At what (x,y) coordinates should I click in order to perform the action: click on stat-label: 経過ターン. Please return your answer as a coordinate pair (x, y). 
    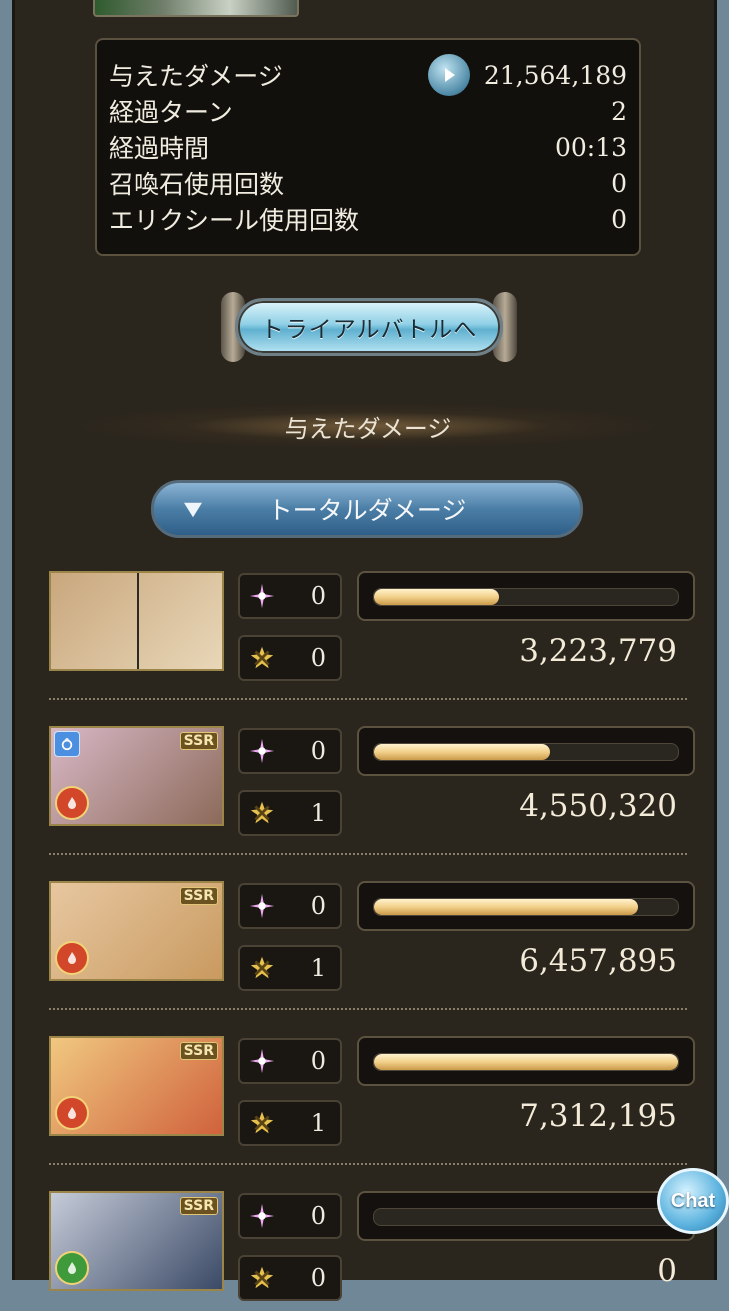
    Looking at the image, I should click on (171, 112).